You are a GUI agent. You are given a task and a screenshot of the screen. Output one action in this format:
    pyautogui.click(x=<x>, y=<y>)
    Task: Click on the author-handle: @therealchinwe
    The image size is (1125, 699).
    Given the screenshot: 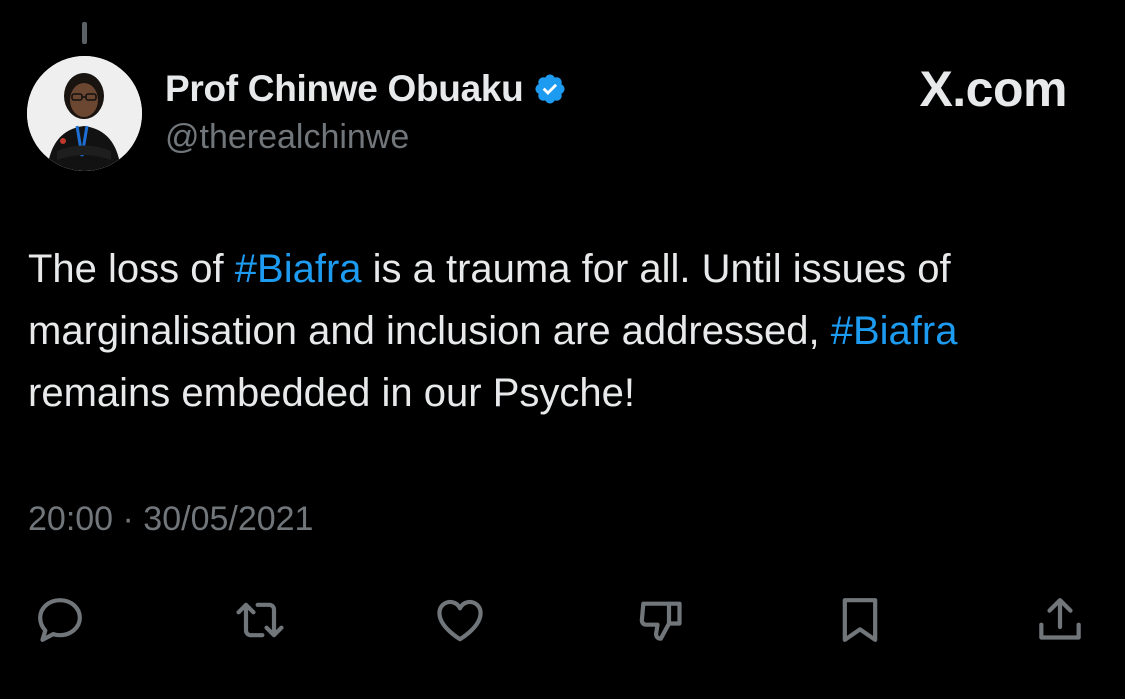 What is the action you would take?
    pyautogui.click(x=366, y=137)
    